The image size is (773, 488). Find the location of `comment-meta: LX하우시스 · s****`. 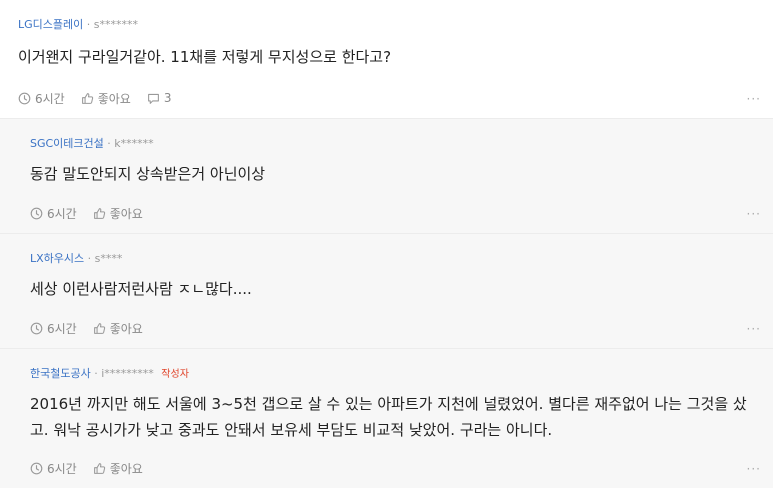

comment-meta: LX하우시스 · s**** is located at coordinates (401, 259).